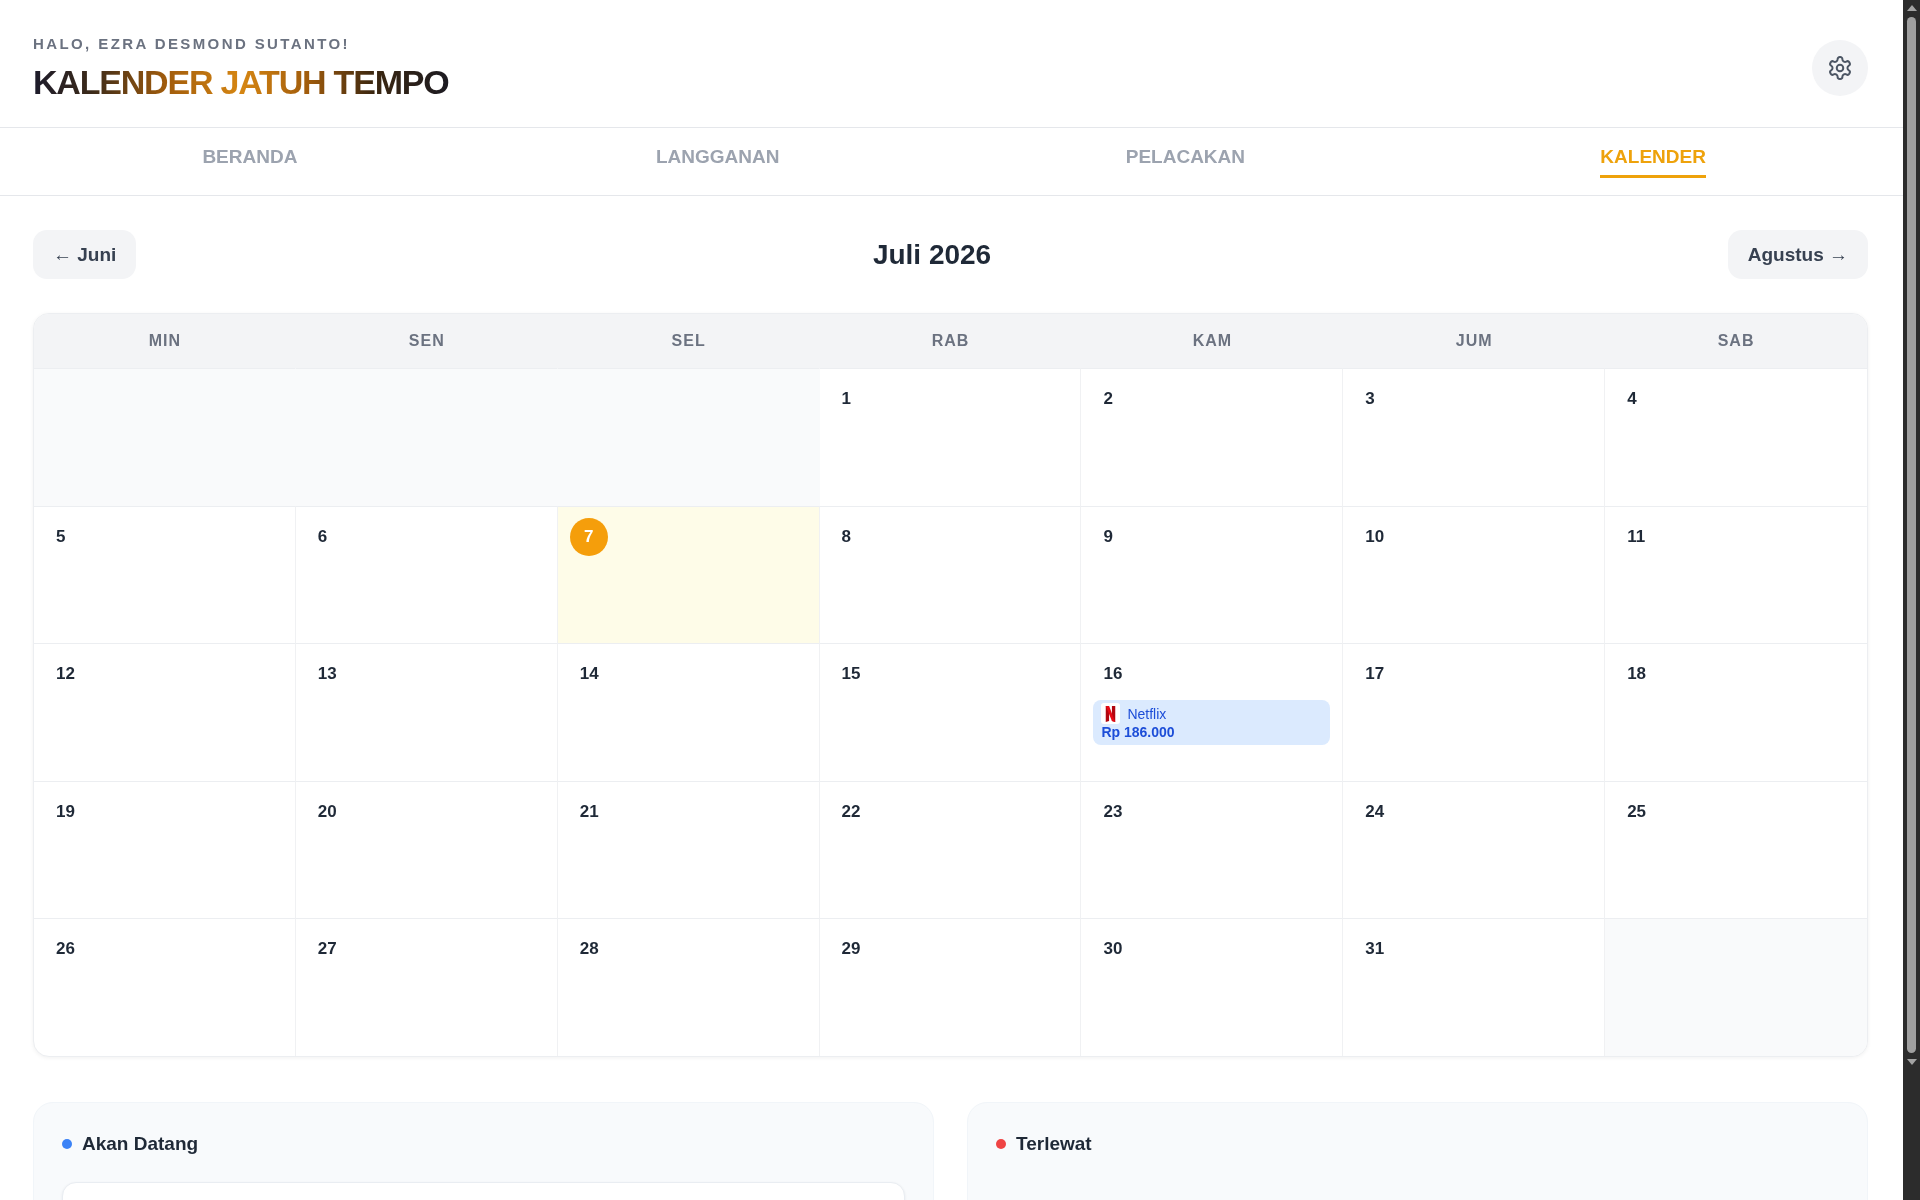 The width and height of the screenshot is (1920, 1200). I want to click on nav-tab: LANGGANAN, so click(717, 157).